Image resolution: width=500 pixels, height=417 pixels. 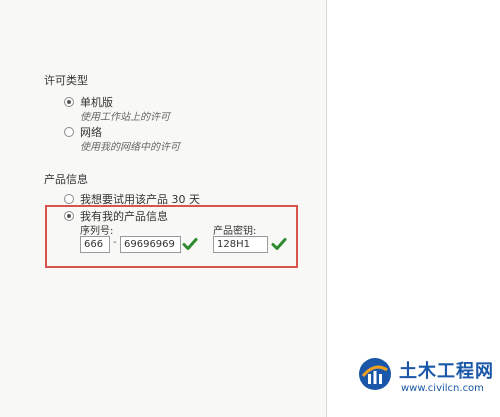 I want to click on watermark-url: www.civilcn.com, so click(x=442, y=388).